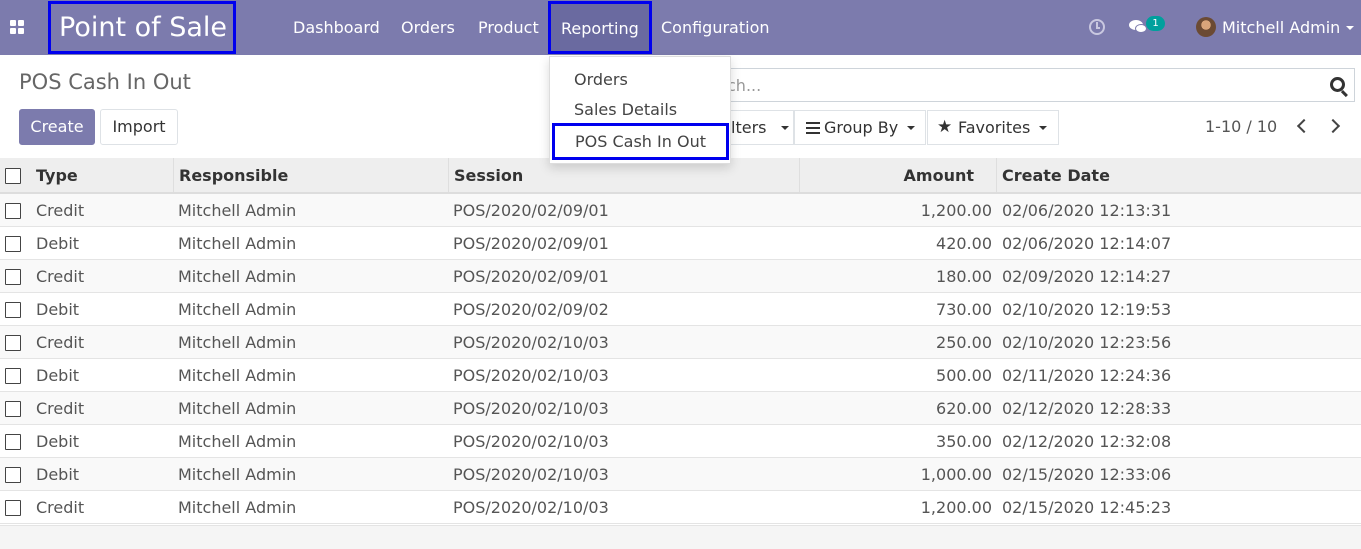 The image size is (1361, 549). Describe the element at coordinates (311, 175) in the screenshot. I see `column-responsible: Responsible` at that location.